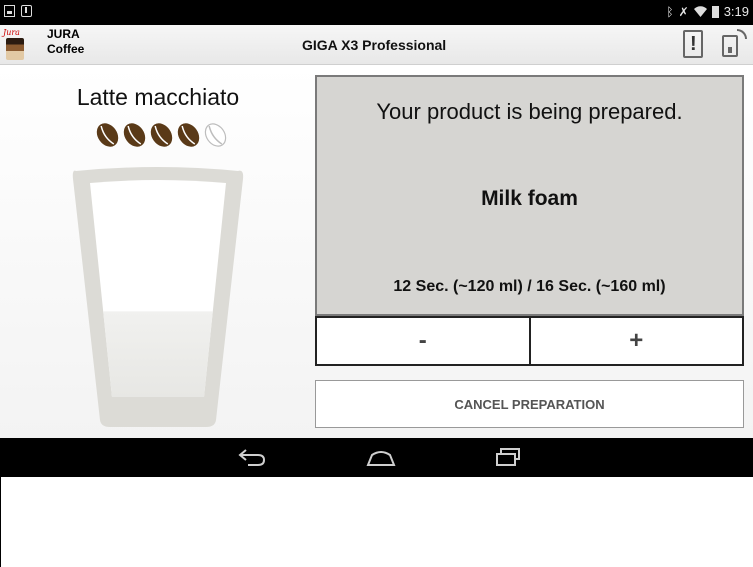  I want to click on preparation-step: Milk foam, so click(529, 198).